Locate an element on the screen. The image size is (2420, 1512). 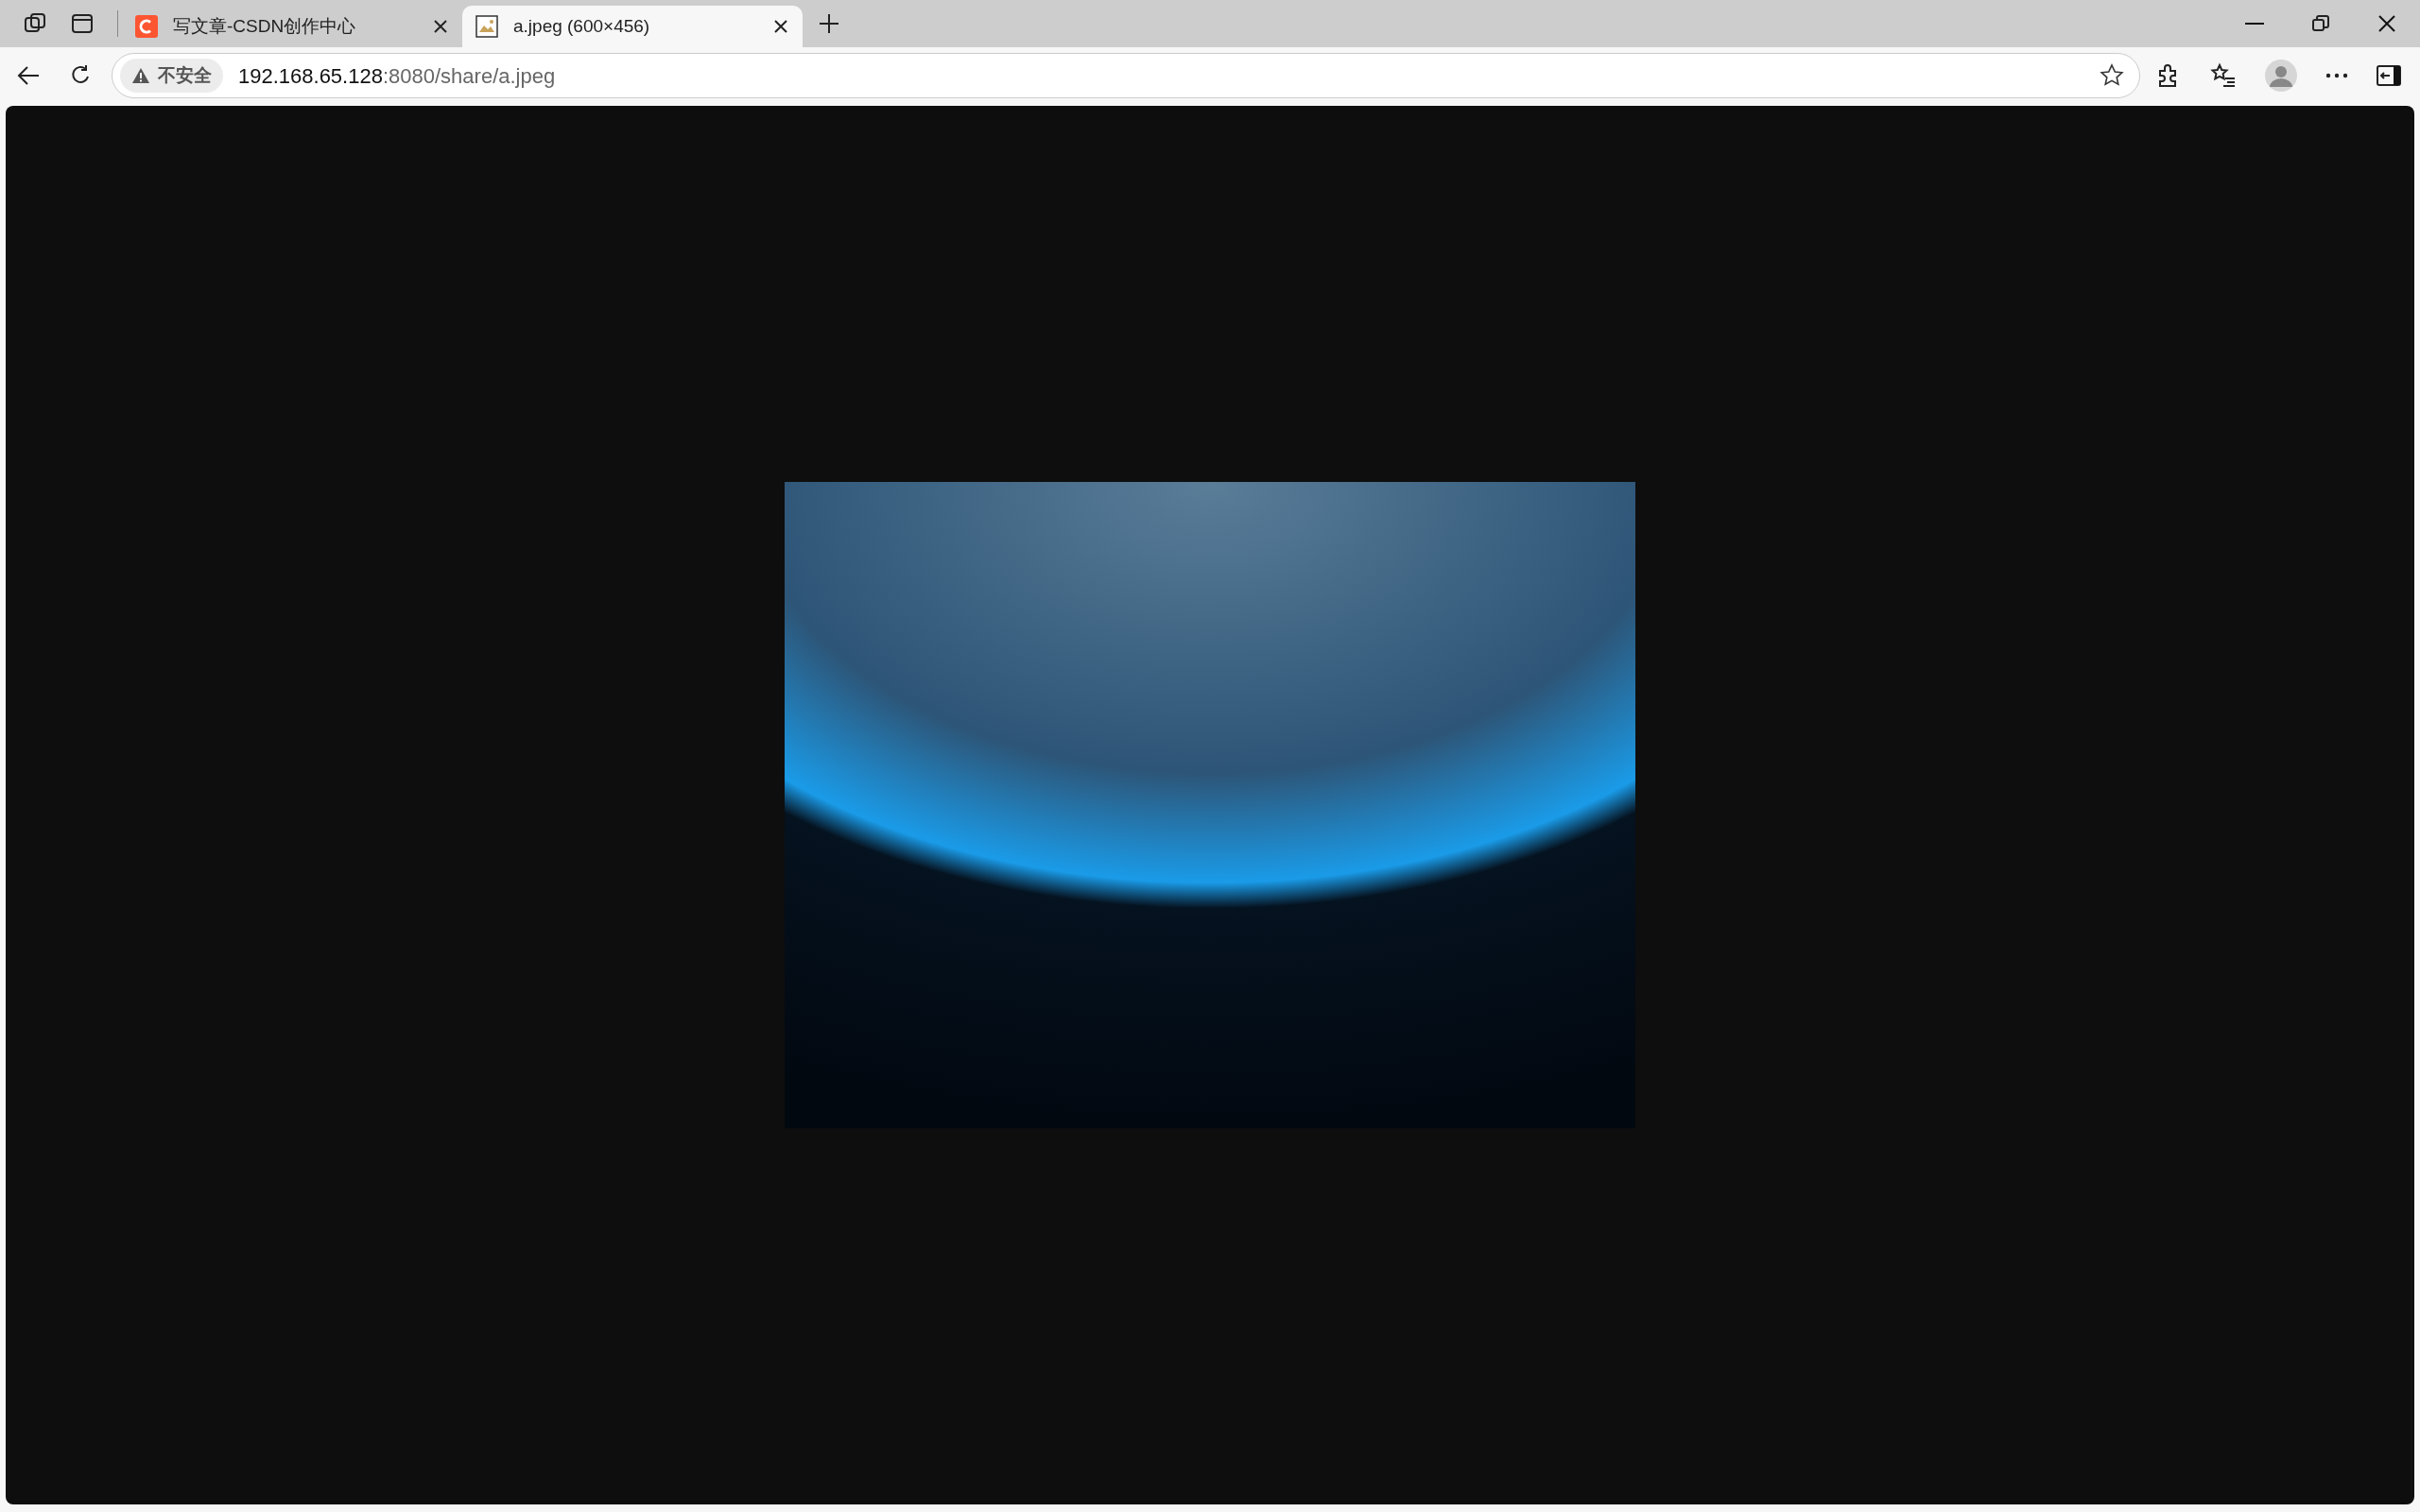
url-host: 192.168.65.128 is located at coordinates (310, 76).